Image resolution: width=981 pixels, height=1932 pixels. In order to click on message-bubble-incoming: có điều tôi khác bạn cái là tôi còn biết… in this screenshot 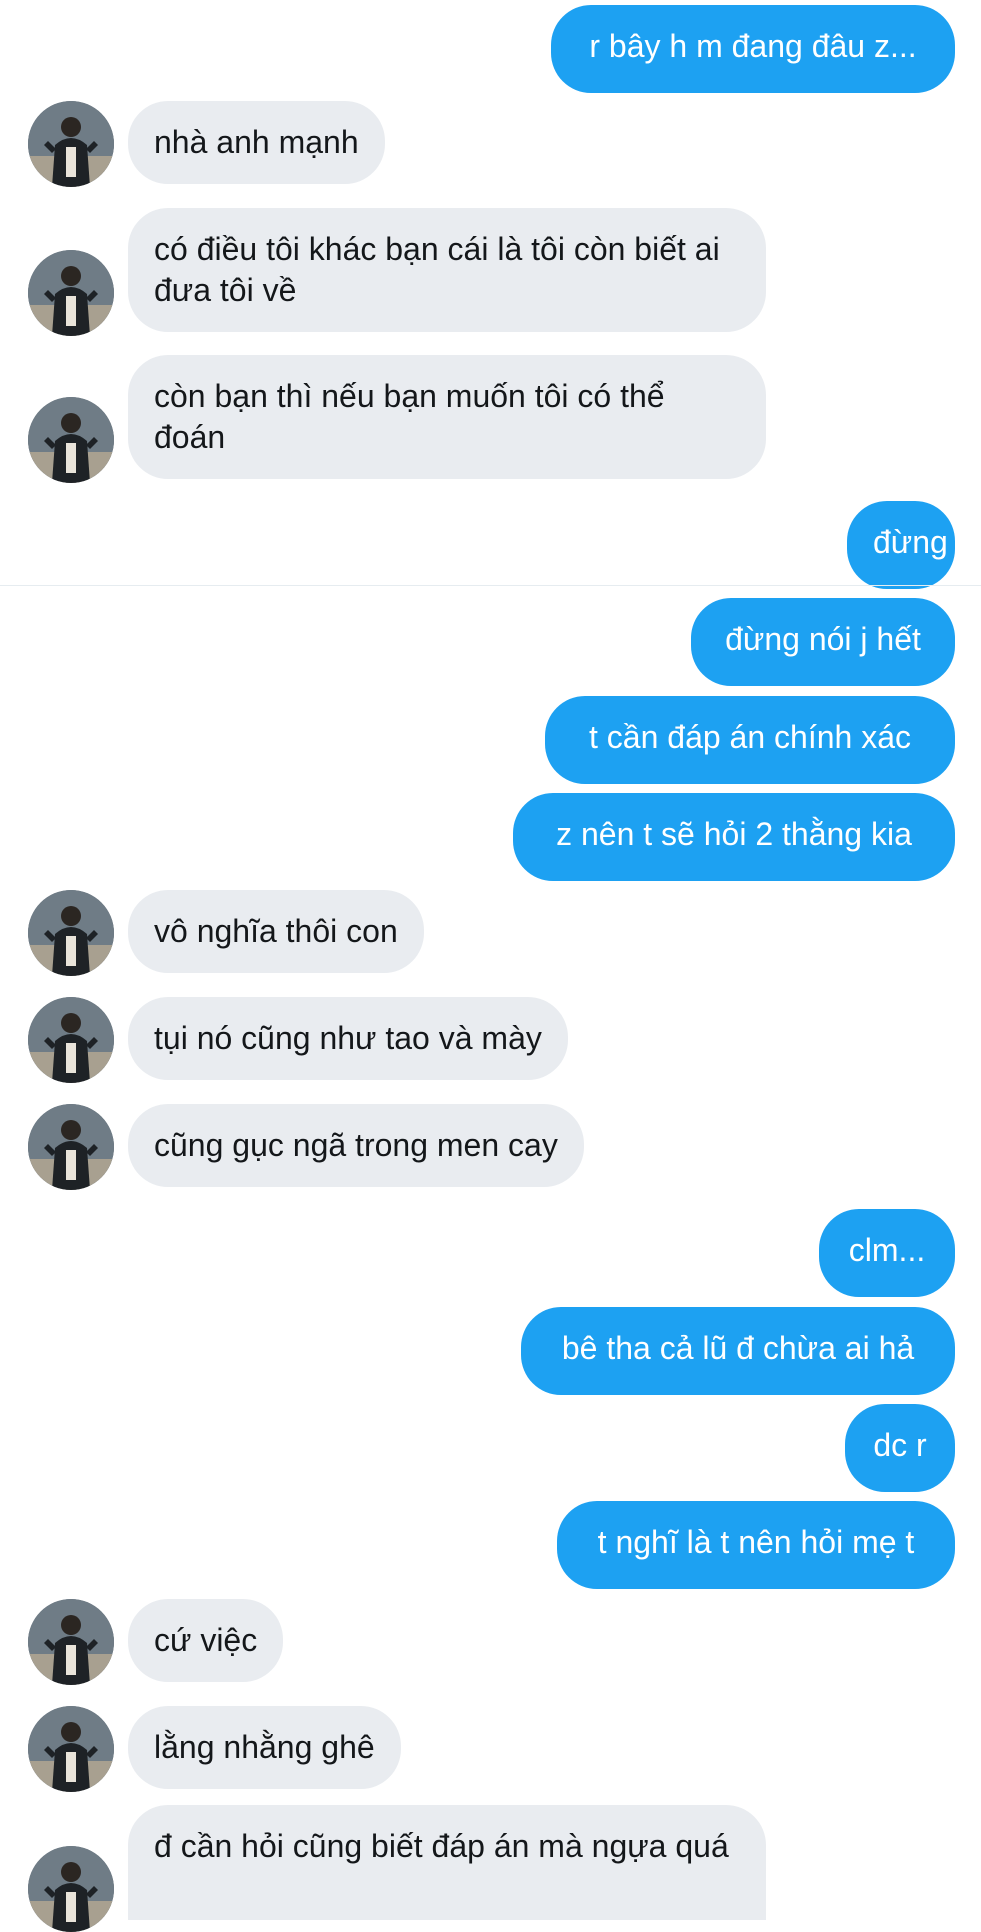, I will do `click(447, 270)`.